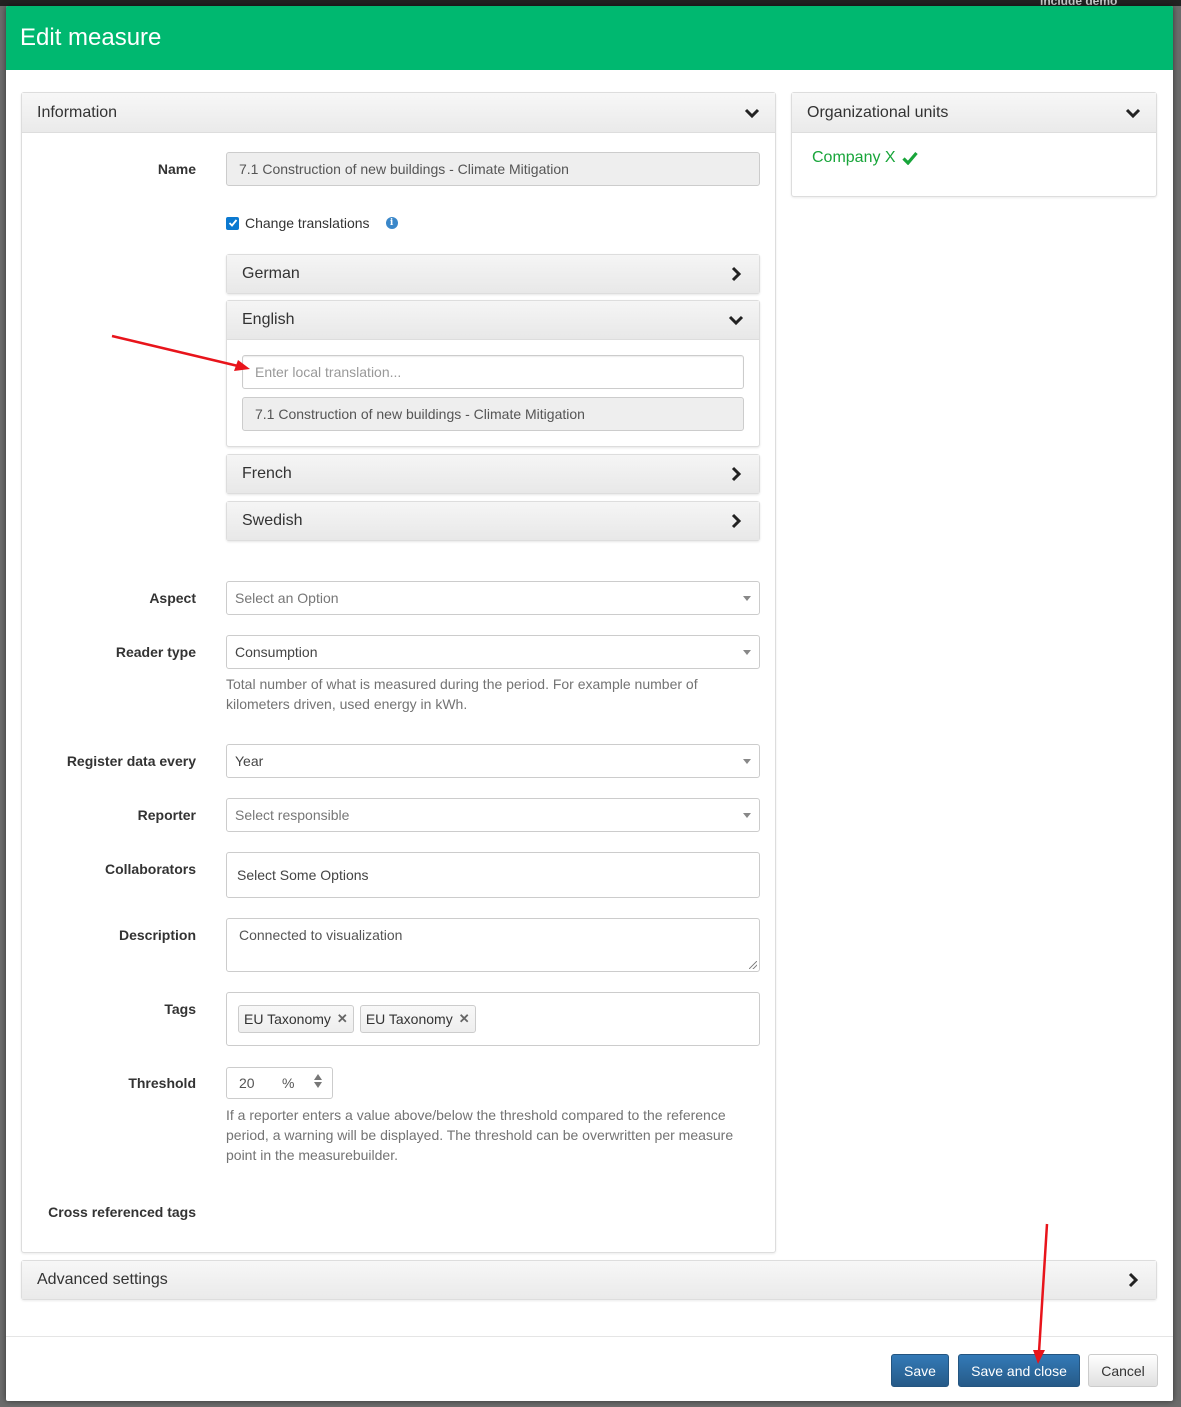 This screenshot has height=1407, width=1181. Describe the element at coordinates (102, 1279) in the screenshot. I see `advanced-settings-label: Advanced settings` at that location.